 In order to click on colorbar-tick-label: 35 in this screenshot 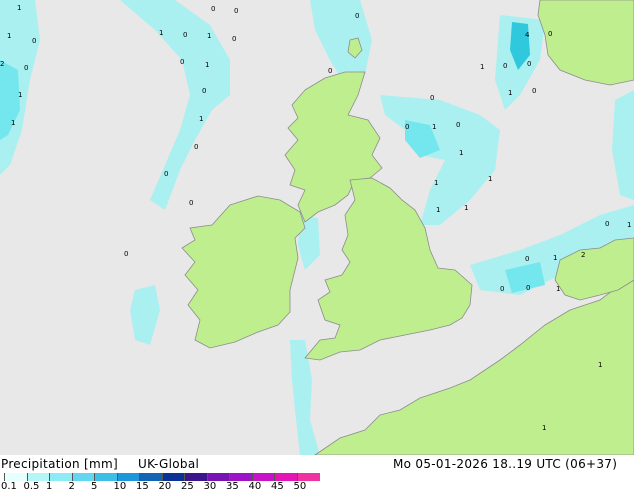, I will do `click(232, 486)`.